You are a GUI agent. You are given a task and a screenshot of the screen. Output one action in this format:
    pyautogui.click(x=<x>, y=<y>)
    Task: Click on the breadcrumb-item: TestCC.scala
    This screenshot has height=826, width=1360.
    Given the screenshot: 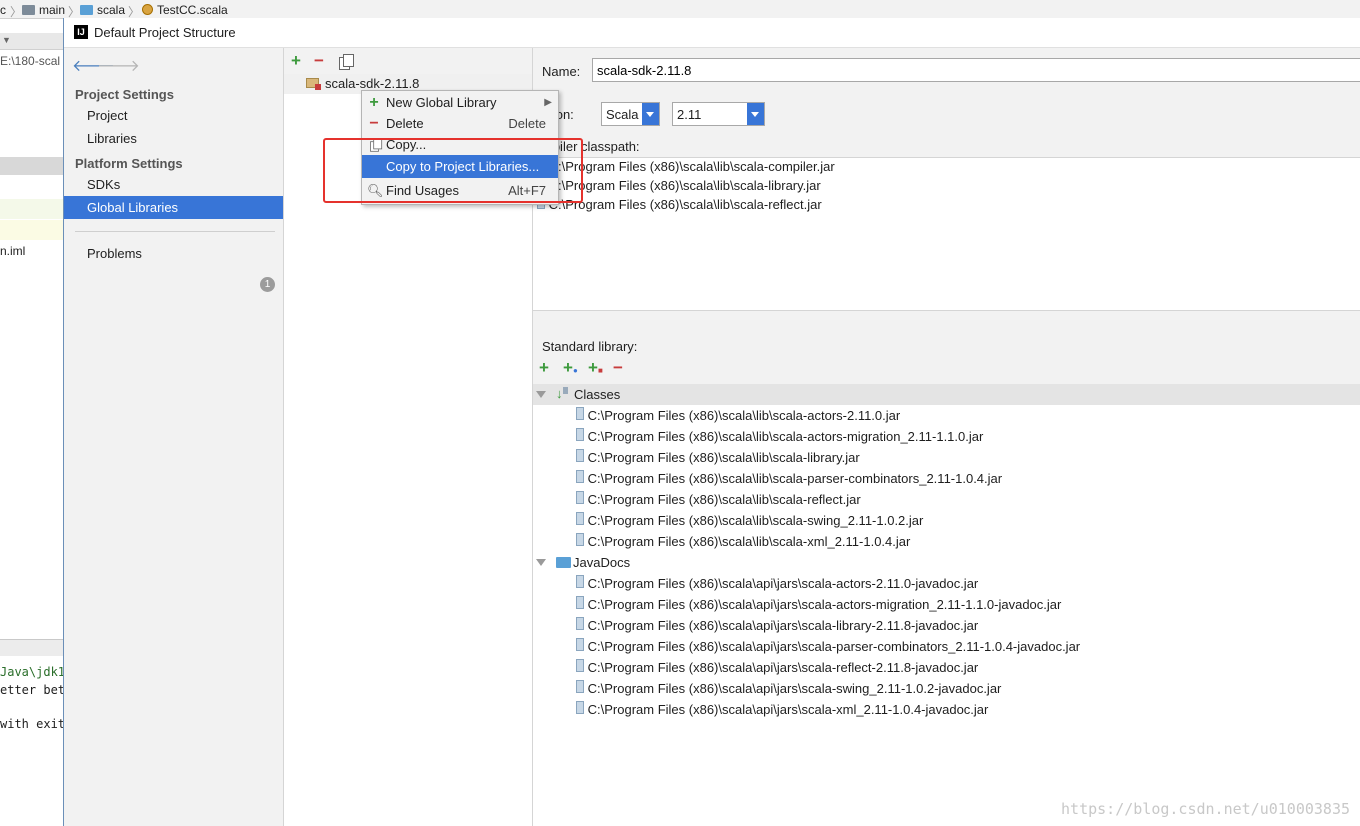 What is the action you would take?
    pyautogui.click(x=185, y=10)
    